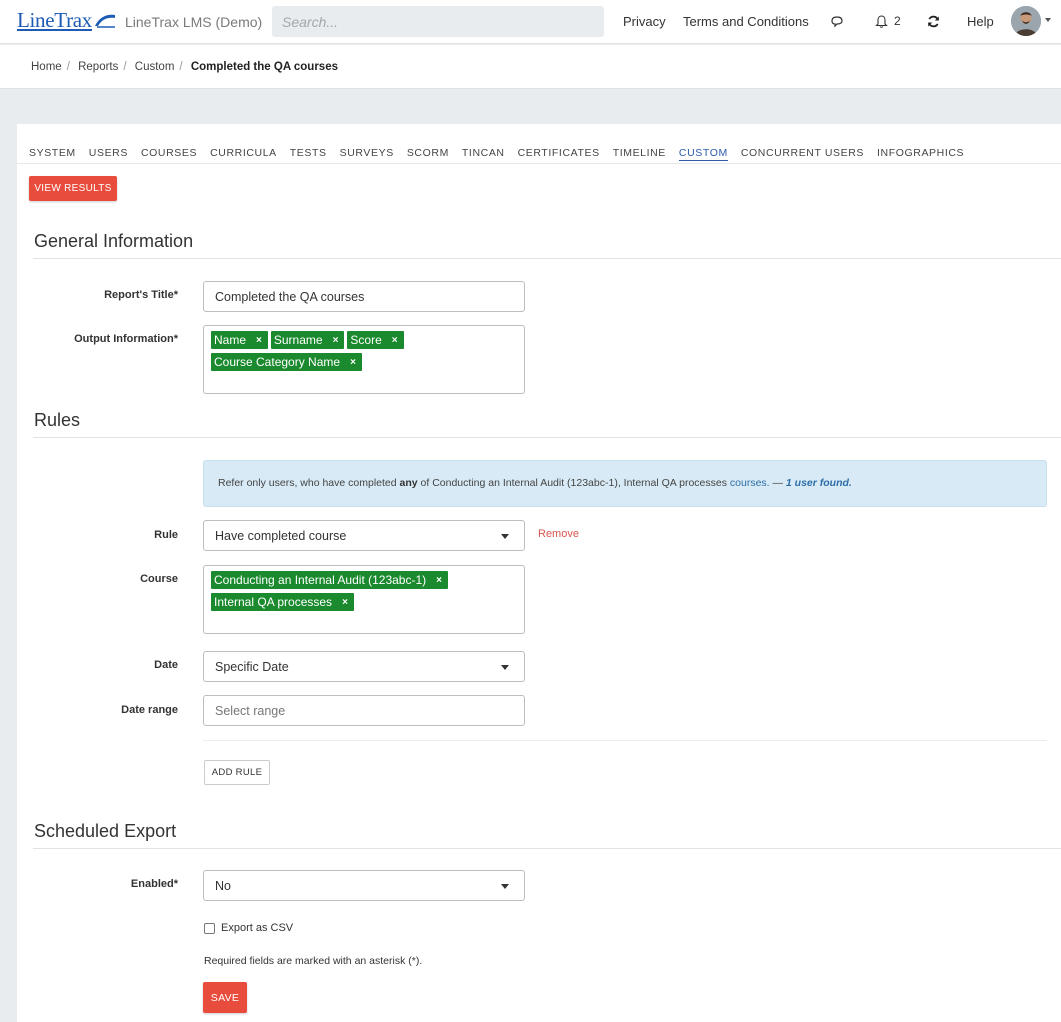 The image size is (1061, 1022). What do you see at coordinates (1048, 20) in the screenshot?
I see `chevron-down-icon` at bounding box center [1048, 20].